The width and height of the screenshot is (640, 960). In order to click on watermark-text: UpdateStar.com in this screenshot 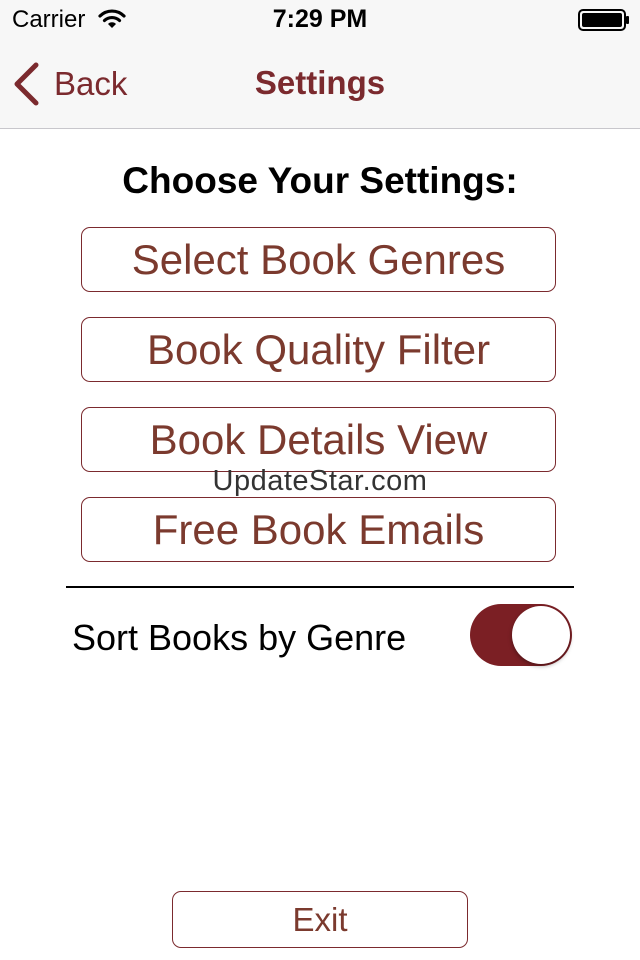, I will do `click(320, 481)`.